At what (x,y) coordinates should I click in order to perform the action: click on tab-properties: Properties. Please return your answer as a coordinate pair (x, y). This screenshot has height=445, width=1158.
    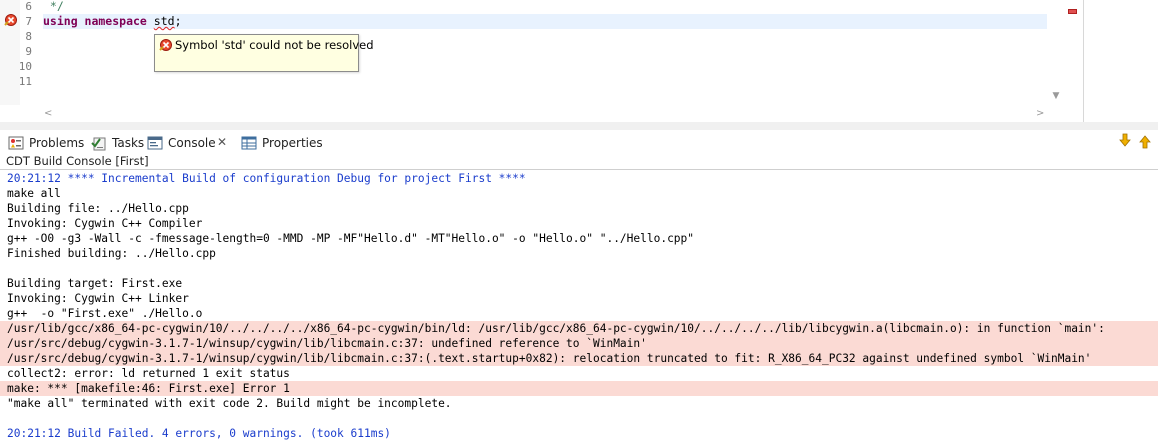
    Looking at the image, I should click on (282, 143).